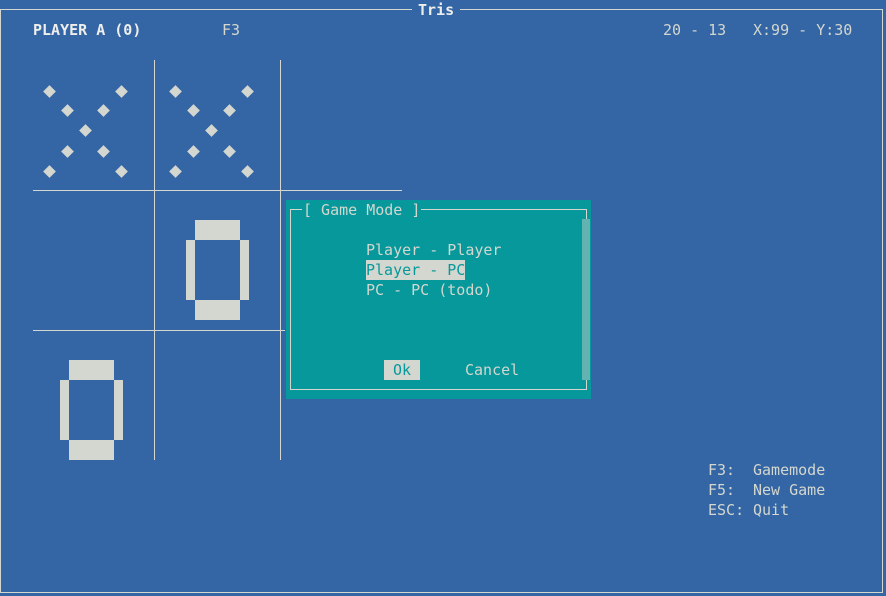 This screenshot has height=596, width=886. Describe the element at coordinates (87, 30) in the screenshot. I see `current-player-label: PLAYER A (0)` at that location.